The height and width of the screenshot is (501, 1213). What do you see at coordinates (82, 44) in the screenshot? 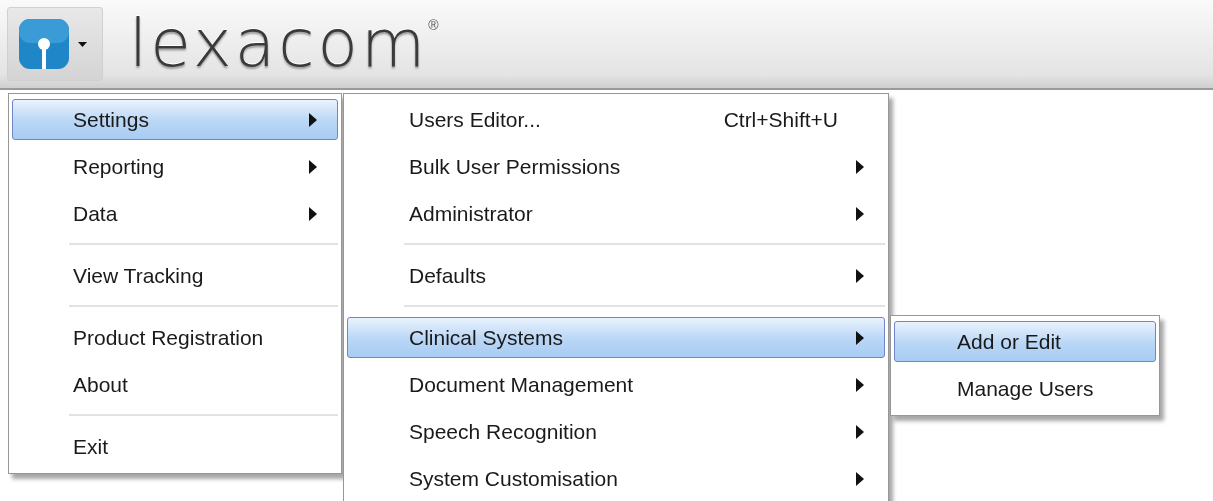
I see `dropdown-caret-icon` at bounding box center [82, 44].